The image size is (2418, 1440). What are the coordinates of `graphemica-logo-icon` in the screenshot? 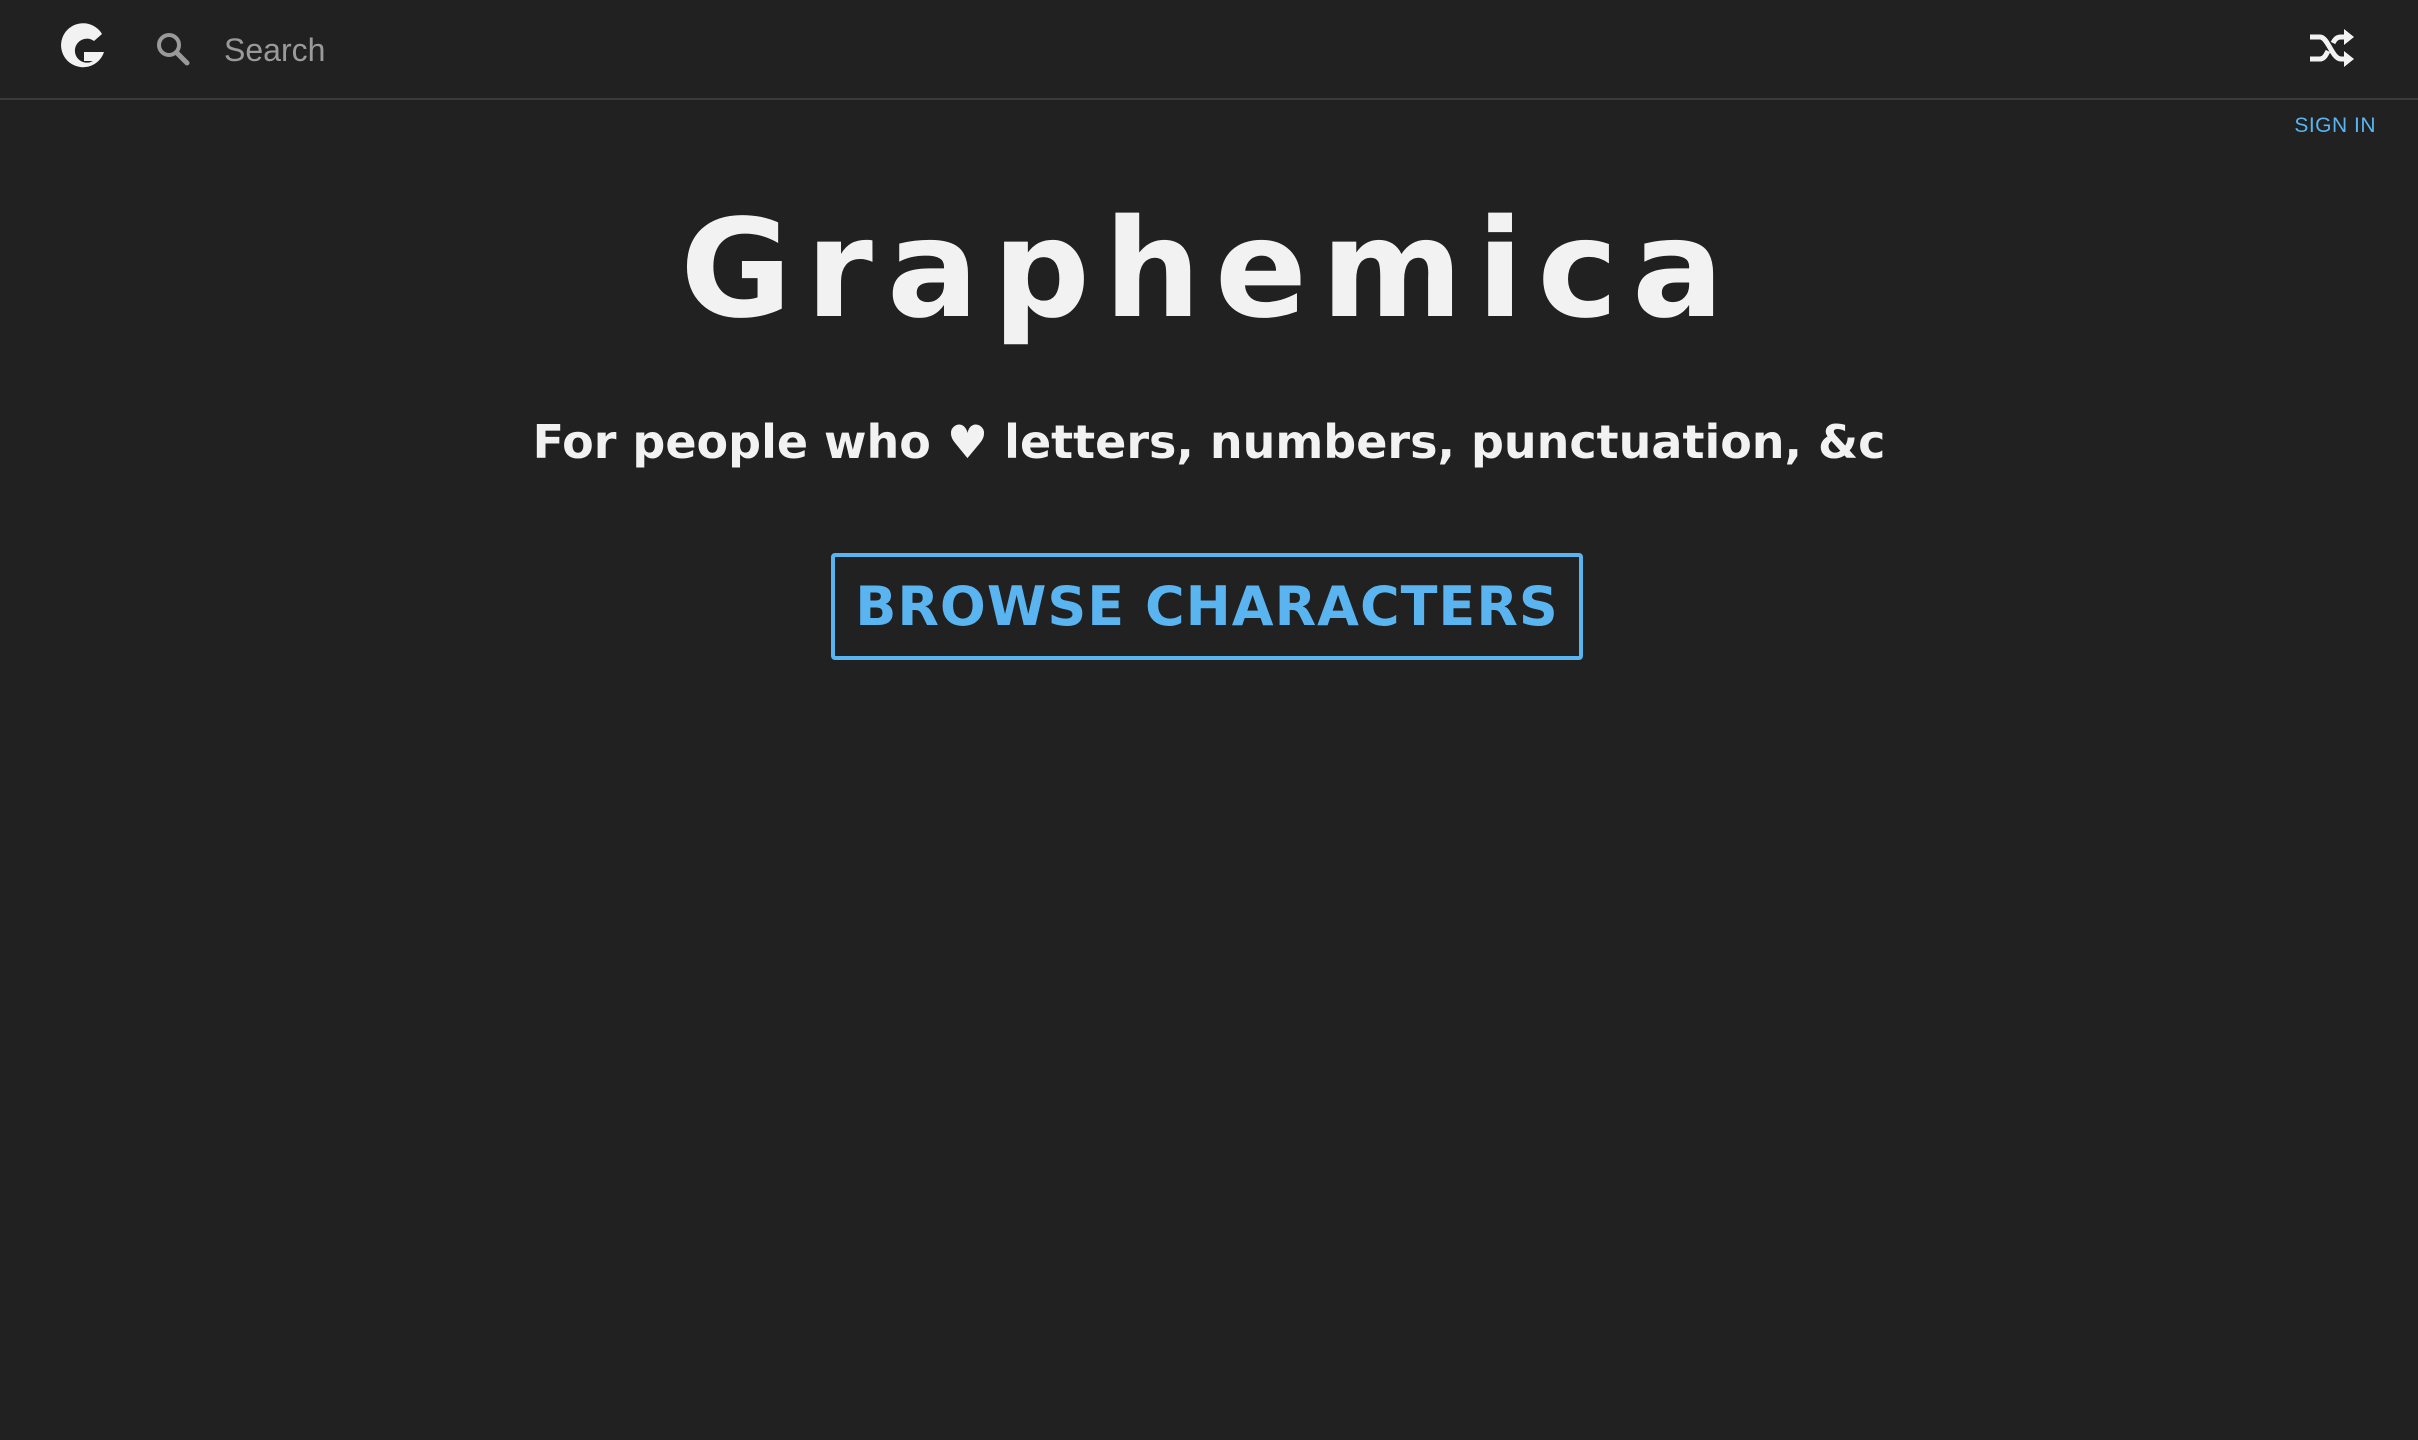 It's located at (83, 49).